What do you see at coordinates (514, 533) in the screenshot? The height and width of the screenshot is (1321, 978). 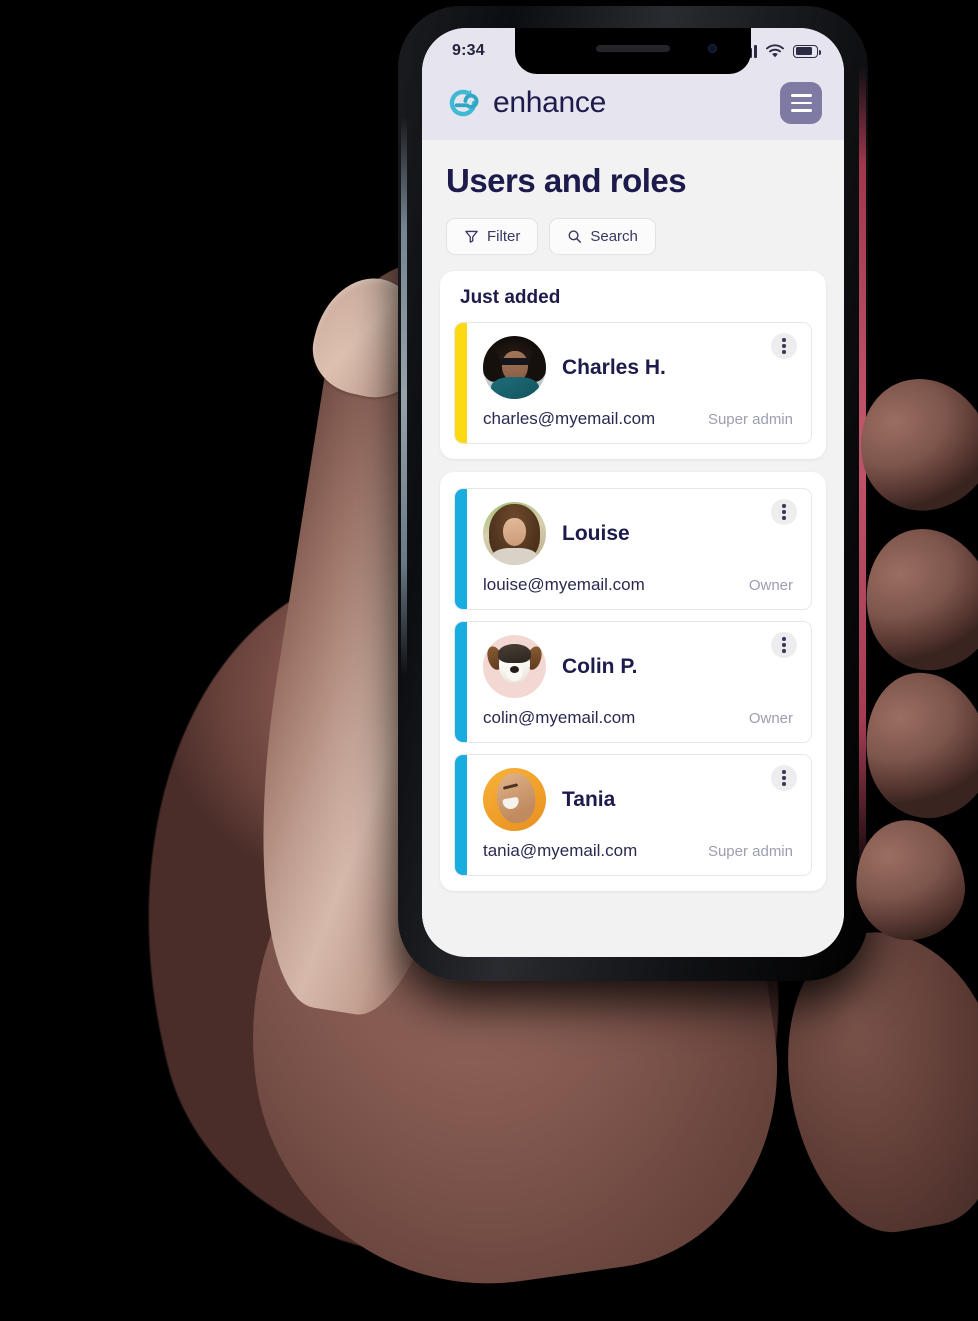 I see `louise-portrait-avatar` at bounding box center [514, 533].